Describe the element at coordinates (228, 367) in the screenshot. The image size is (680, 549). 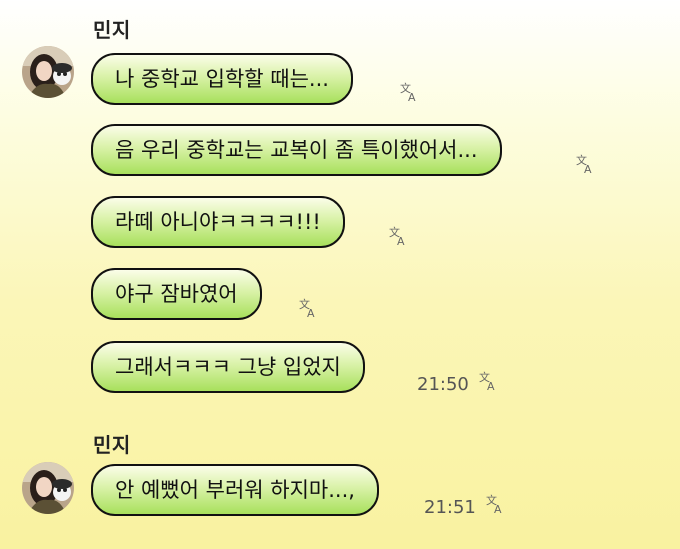
I see `message-bubble: 그래서ㅋㅋㅋ 그냥 입었지` at that location.